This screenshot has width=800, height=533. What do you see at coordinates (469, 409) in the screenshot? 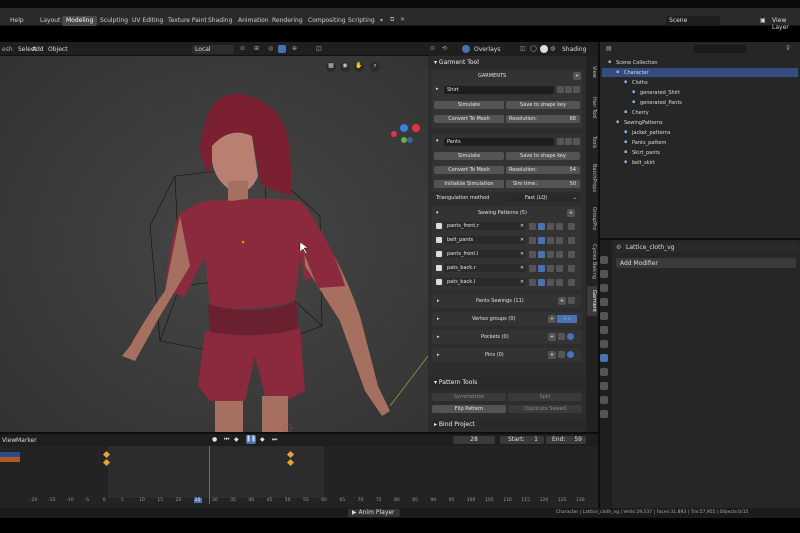
I see `flip-pattern-button: Flip Pattern` at bounding box center [469, 409].